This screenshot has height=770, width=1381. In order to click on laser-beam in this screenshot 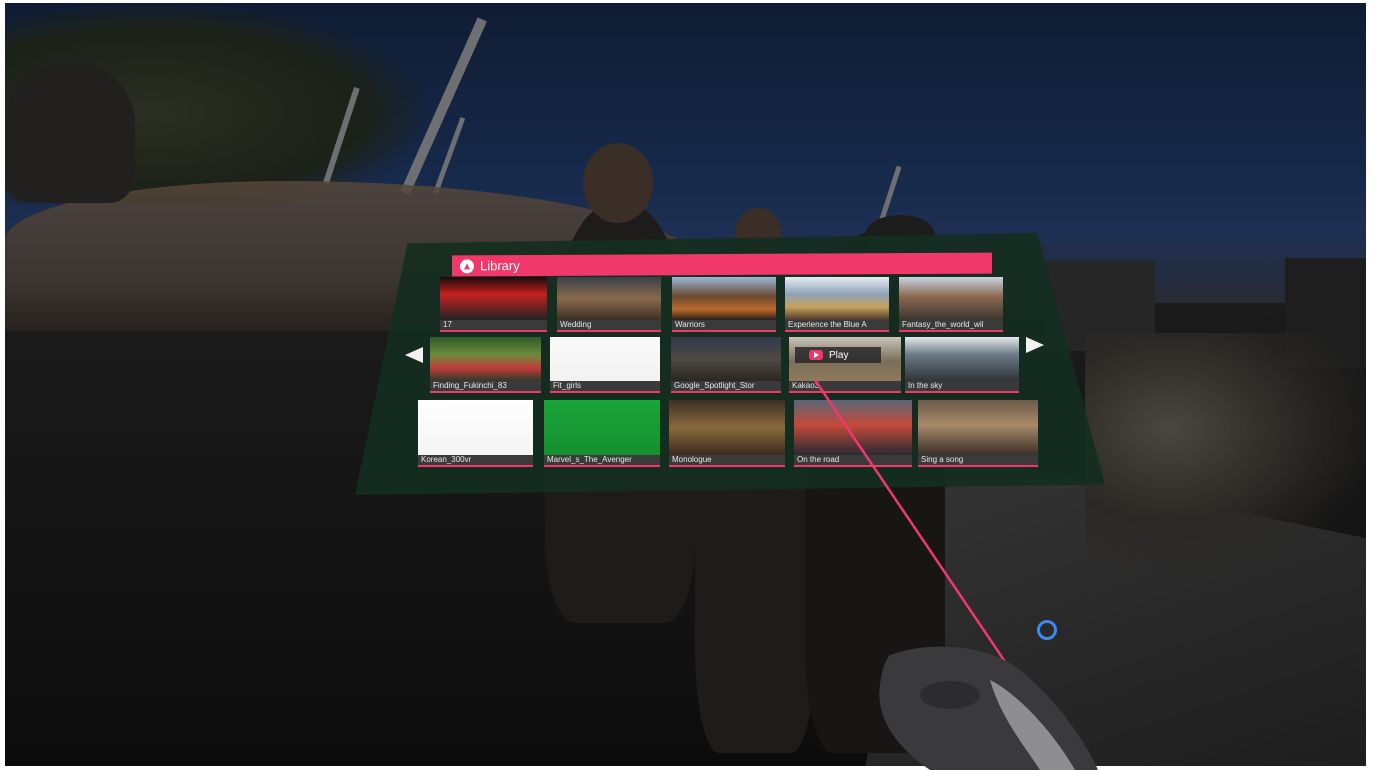, I will do `click(913, 526)`.